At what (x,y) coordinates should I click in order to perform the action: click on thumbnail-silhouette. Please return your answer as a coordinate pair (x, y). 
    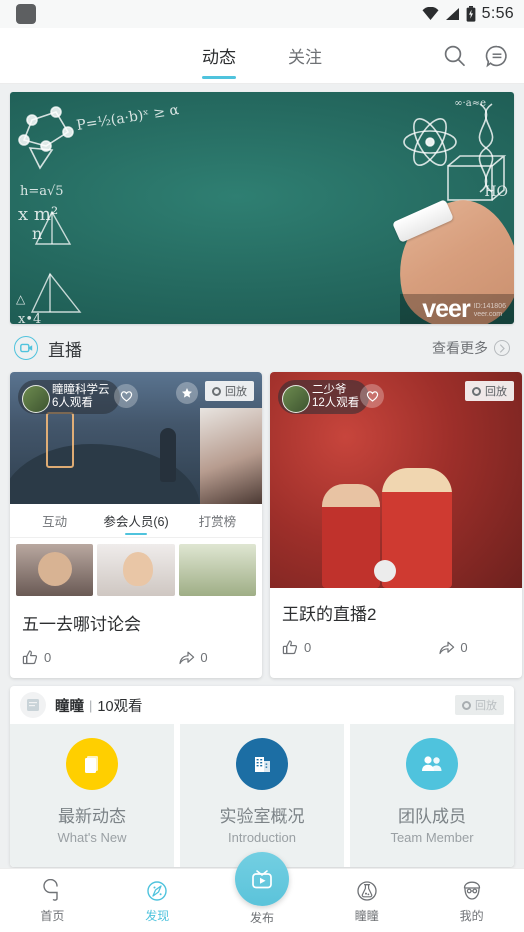
    Looking at the image, I should click on (168, 455).